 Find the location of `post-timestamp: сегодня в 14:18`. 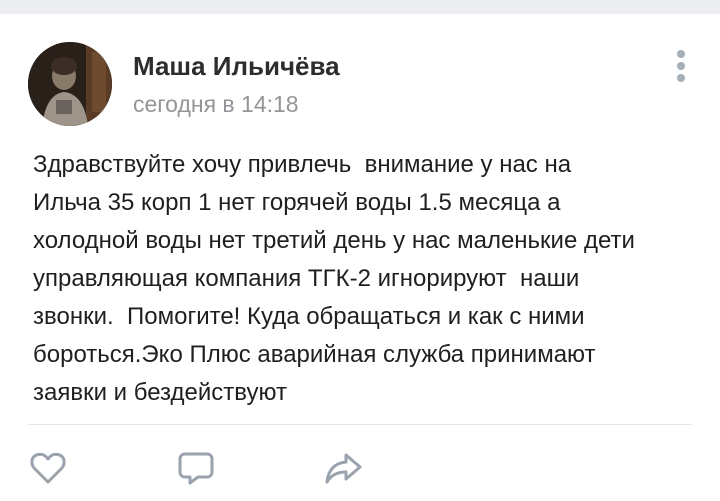

post-timestamp: сегодня в 14:18 is located at coordinates (216, 104).